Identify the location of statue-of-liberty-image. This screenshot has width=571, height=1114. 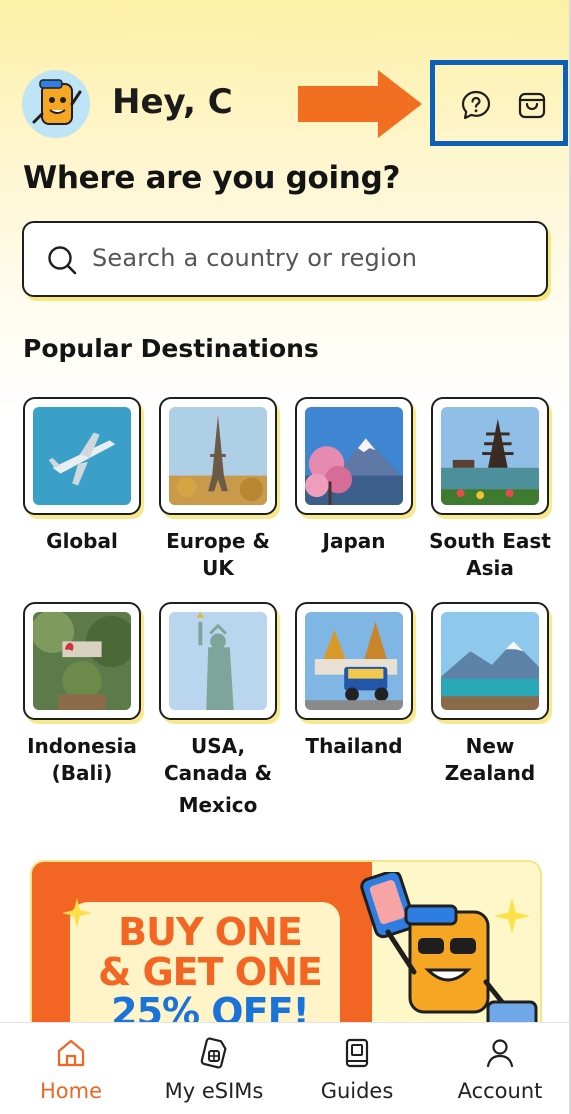
(218, 661).